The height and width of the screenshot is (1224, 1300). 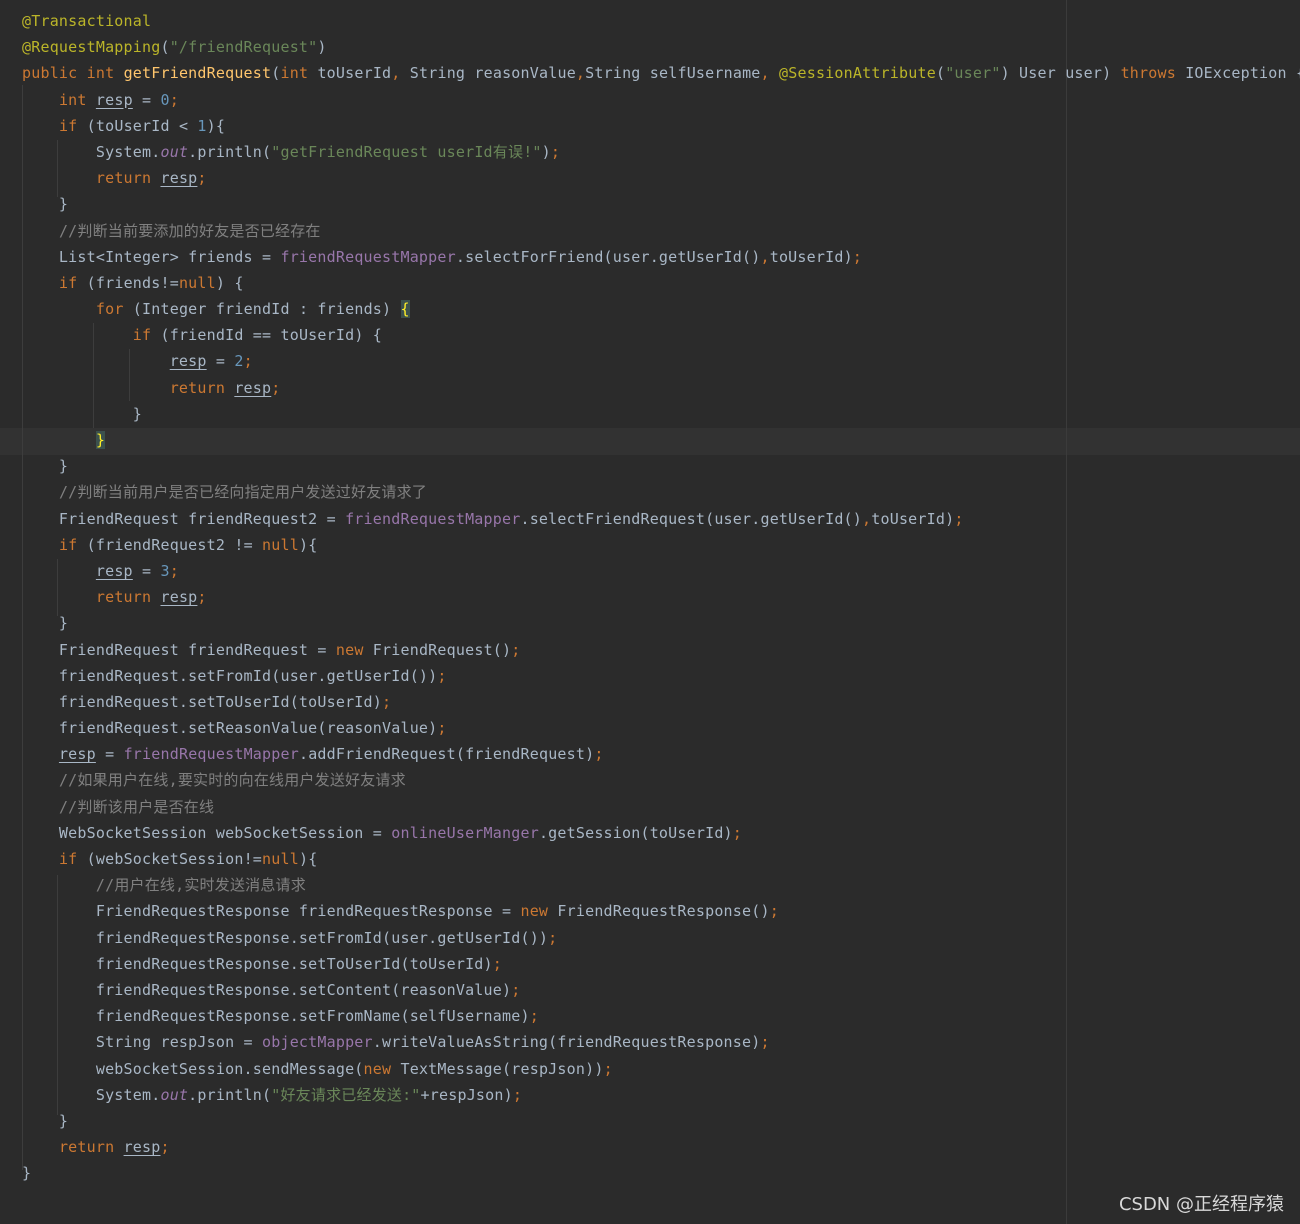 I want to click on code-token: ), so click(x=546, y=151).